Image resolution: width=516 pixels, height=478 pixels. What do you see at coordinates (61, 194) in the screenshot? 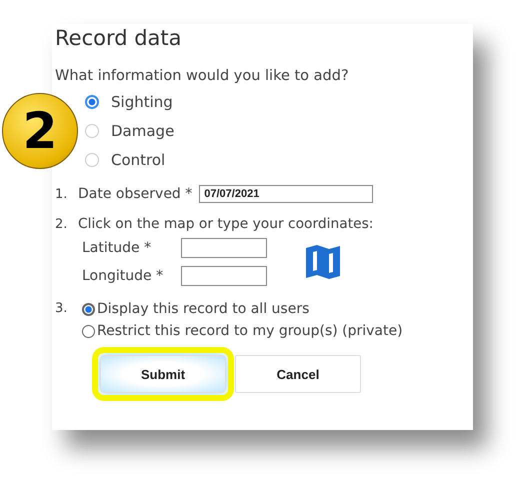
I see `step-number: 1.` at bounding box center [61, 194].